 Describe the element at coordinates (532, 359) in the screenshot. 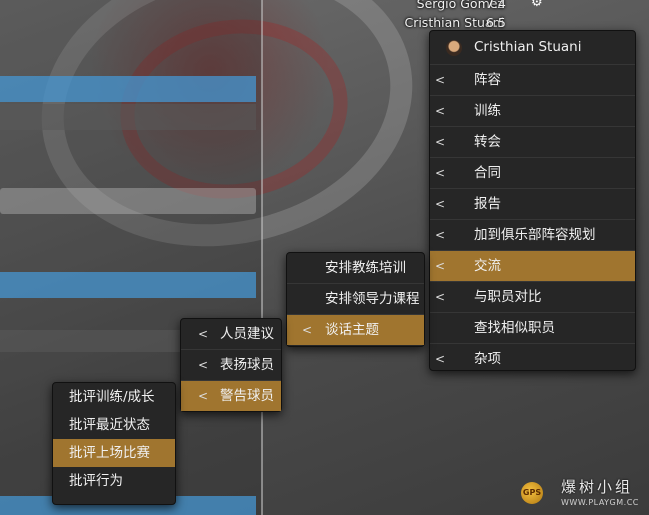

I see `menu-item-misc: < 杂项` at that location.